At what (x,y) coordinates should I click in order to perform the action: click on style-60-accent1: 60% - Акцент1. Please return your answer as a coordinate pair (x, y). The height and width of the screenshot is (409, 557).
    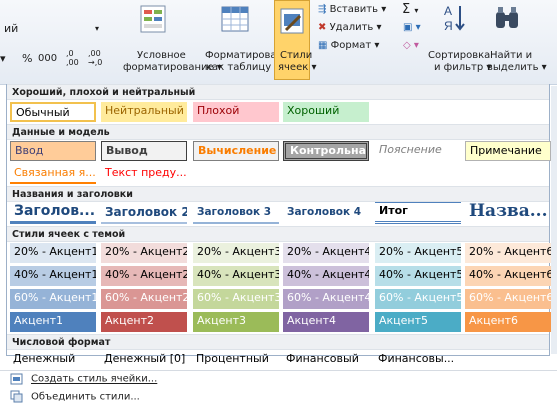
    Looking at the image, I should click on (53, 299).